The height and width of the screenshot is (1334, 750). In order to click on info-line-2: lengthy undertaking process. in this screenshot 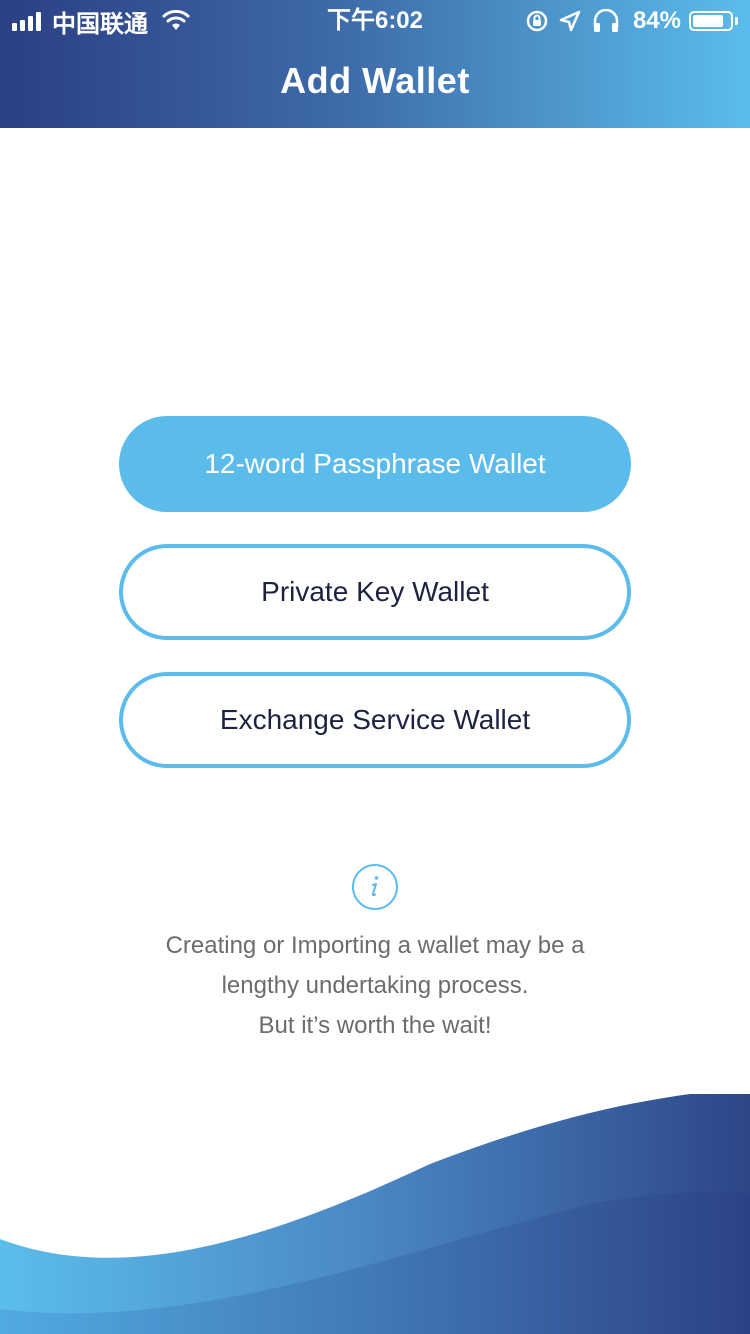, I will do `click(375, 985)`.